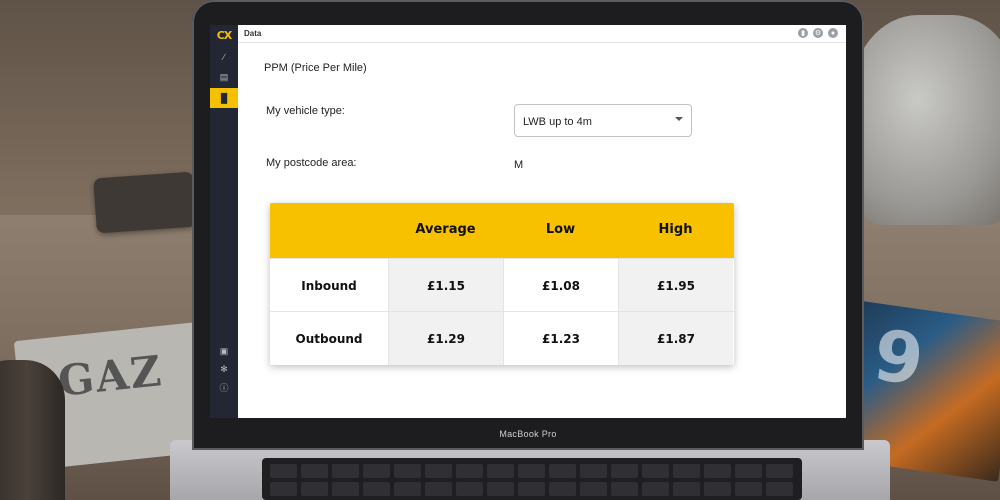 The width and height of the screenshot is (1000, 500). What do you see at coordinates (542, 34) in the screenshot?
I see `top-bar: Data ▮ ⚙ ●` at bounding box center [542, 34].